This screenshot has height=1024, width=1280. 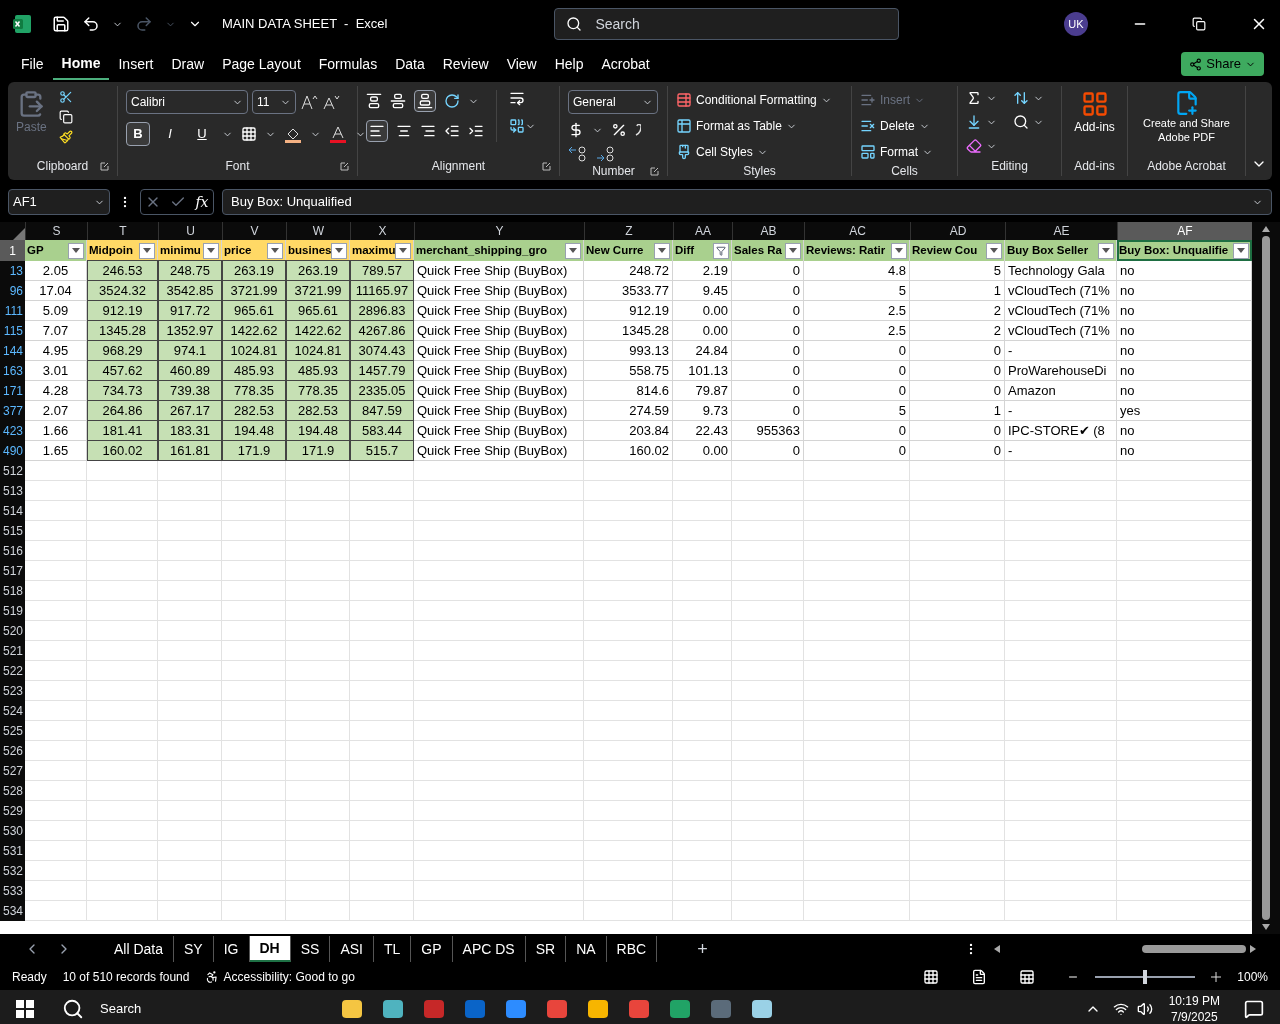 I want to click on network-icon, so click(x=1120, y=1009).